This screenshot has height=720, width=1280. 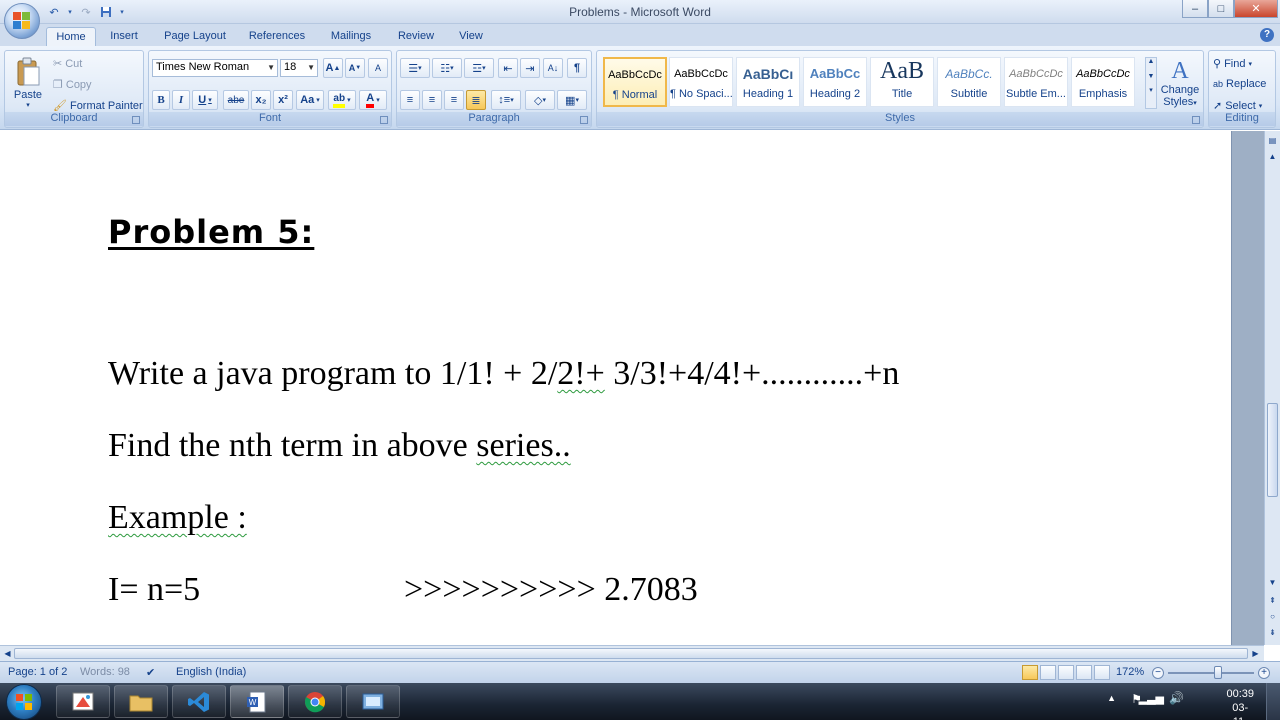 I want to click on multilevel-list-button: ☲ ▾, so click(x=479, y=68).